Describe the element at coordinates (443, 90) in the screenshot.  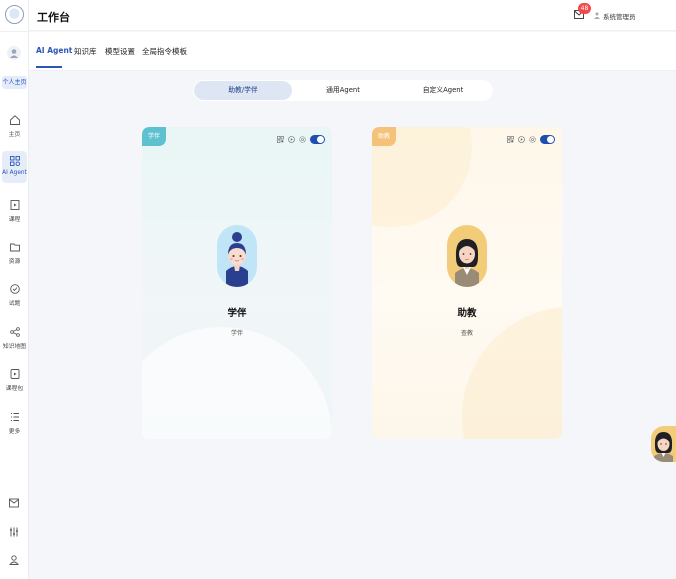
I see `segment-custom-agent: 自定义Agent` at that location.